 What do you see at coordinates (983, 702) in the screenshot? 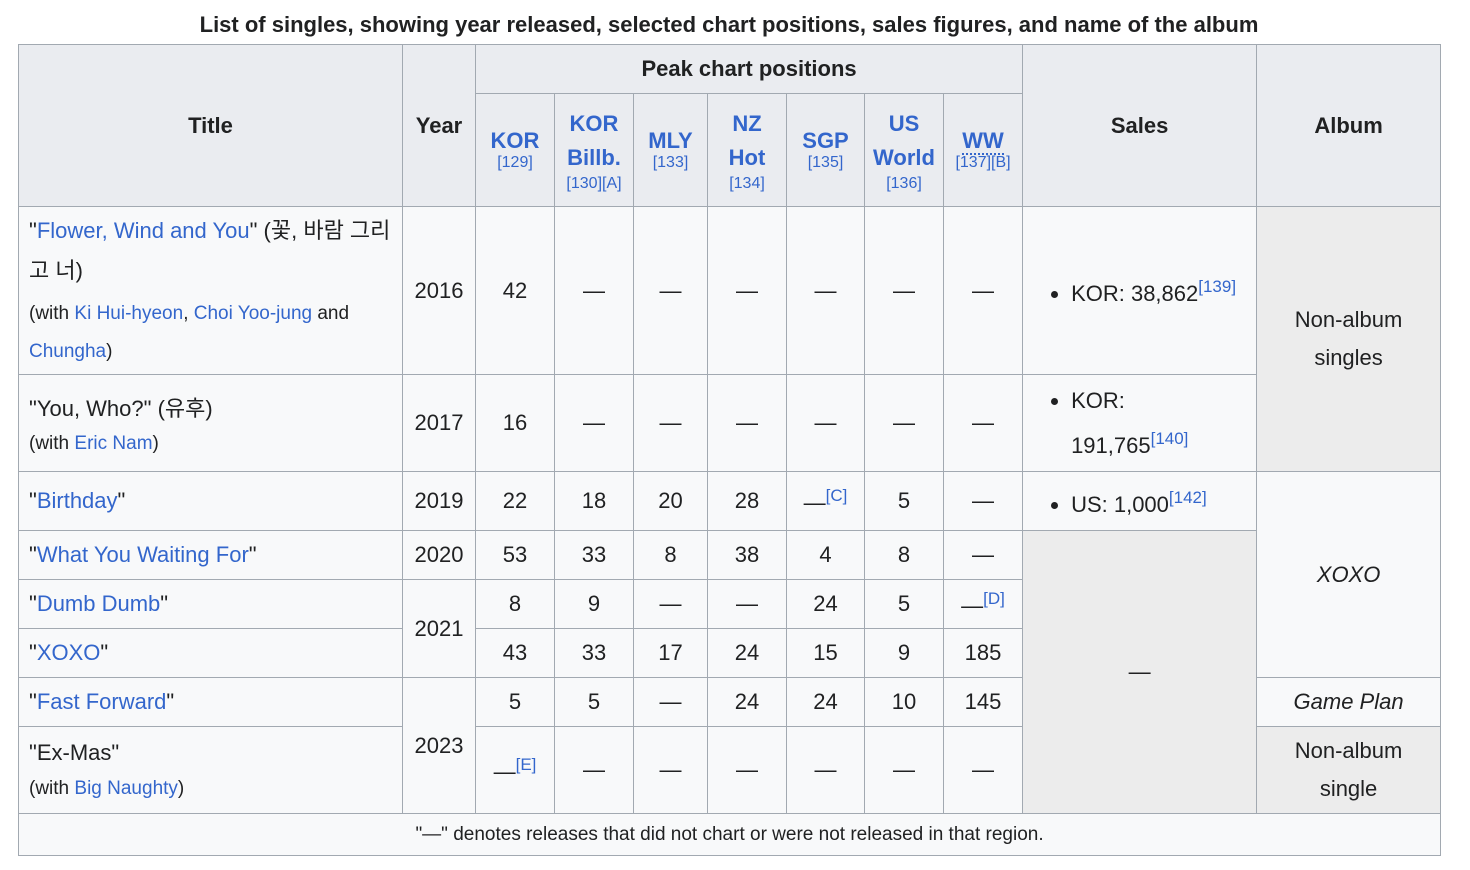
I see `chart-cell: 145` at bounding box center [983, 702].